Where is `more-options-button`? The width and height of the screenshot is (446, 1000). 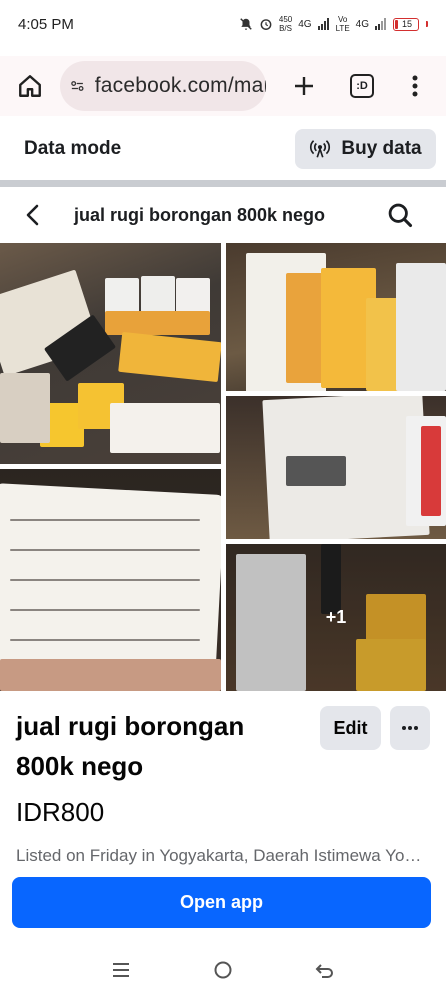 more-options-button is located at coordinates (410, 728).